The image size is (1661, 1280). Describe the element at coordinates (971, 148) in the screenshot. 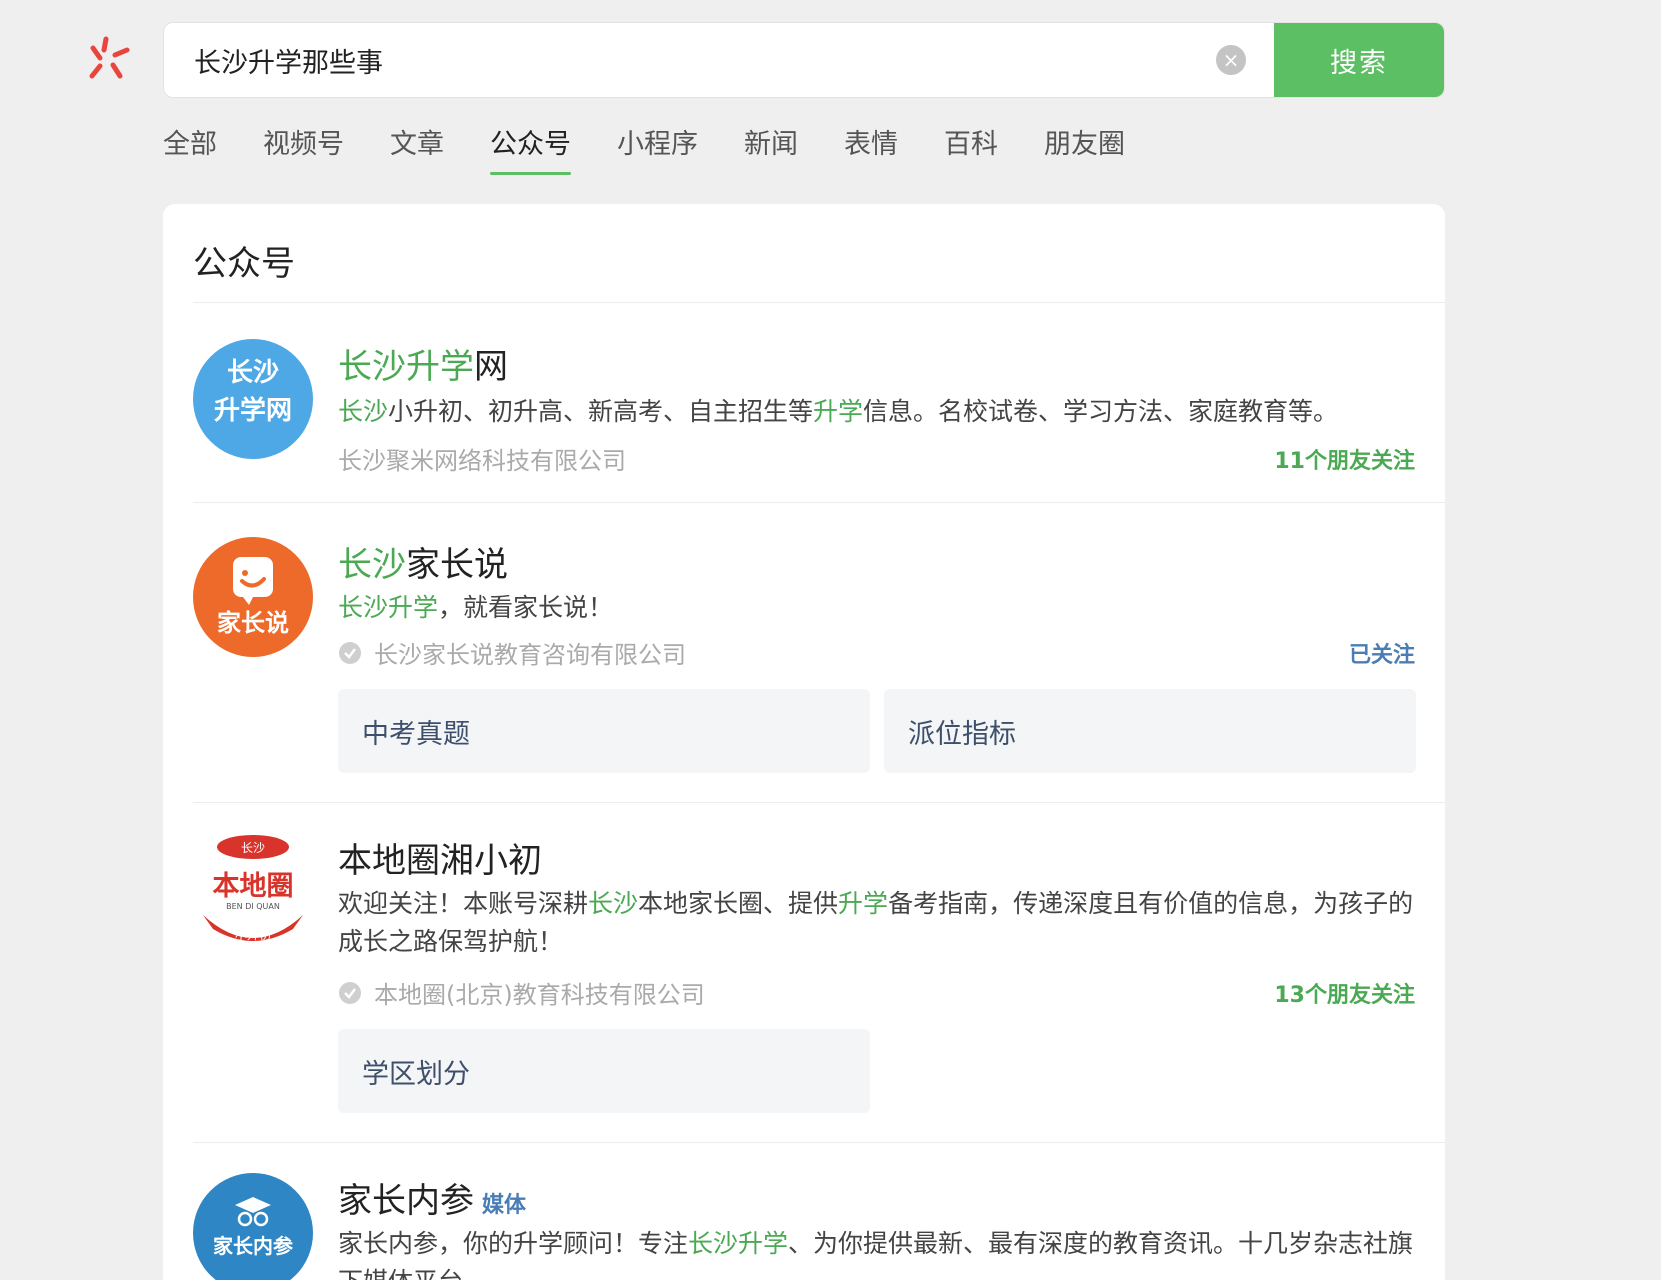

I see `tab-encyclopedia: 百科` at that location.